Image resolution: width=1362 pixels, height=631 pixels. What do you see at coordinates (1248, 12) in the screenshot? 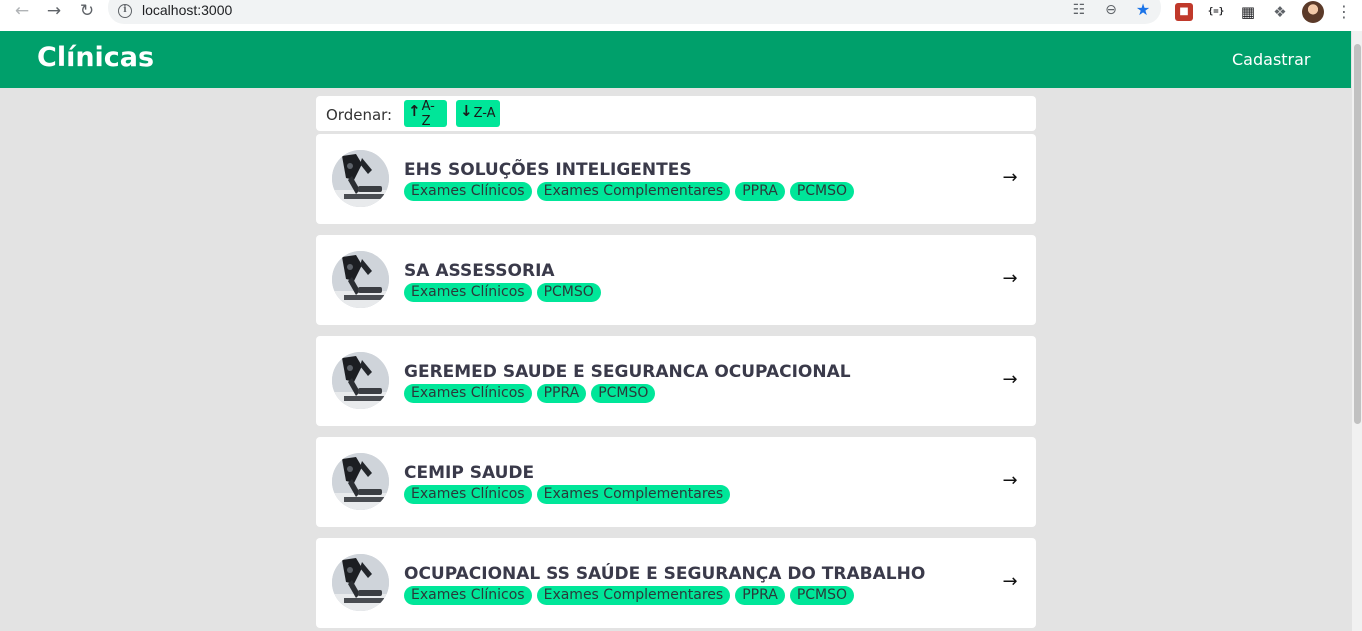
I see `grid-extension-icon: ▦` at bounding box center [1248, 12].